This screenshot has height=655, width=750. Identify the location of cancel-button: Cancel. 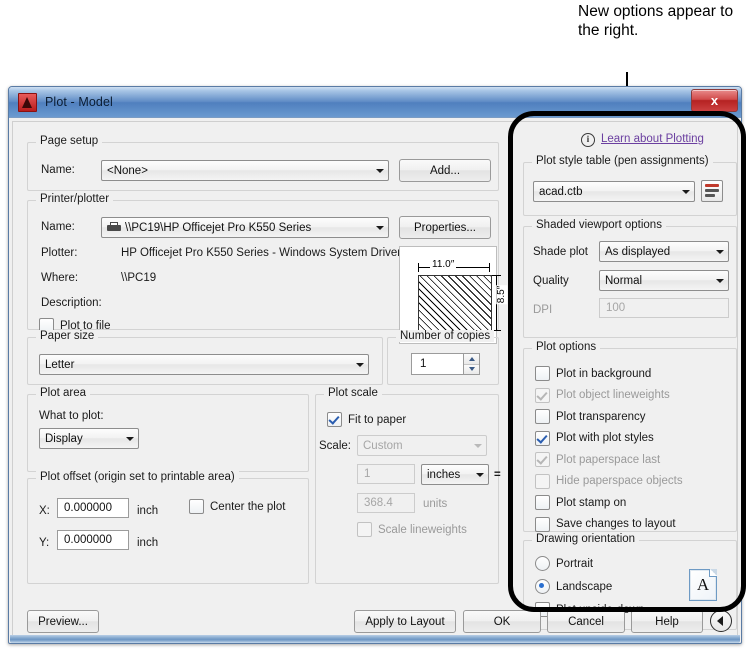
(586, 621).